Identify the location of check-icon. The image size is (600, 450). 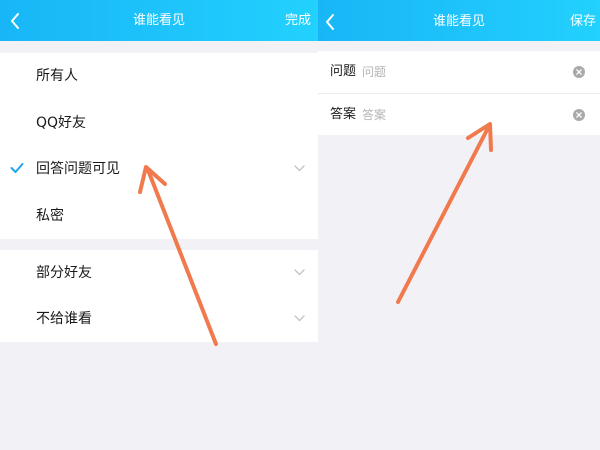
(17, 168).